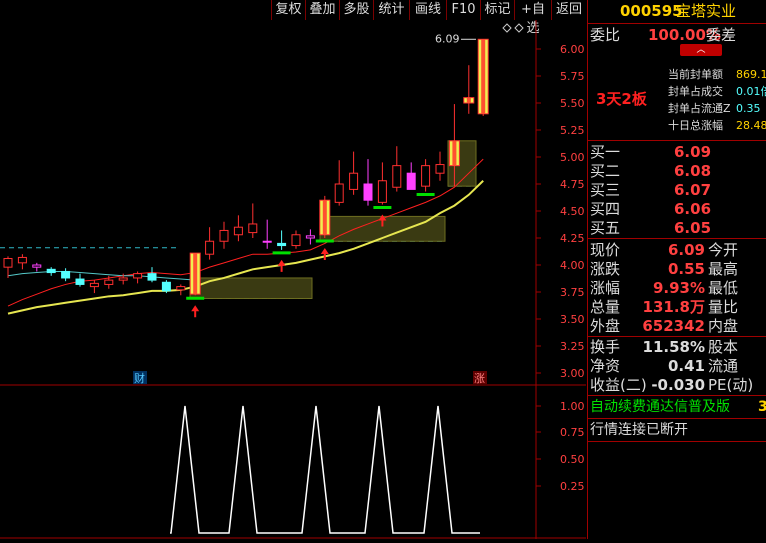 Image resolution: width=766 pixels, height=543 pixels. I want to click on seal-value-1: 0.01倍, so click(751, 91).